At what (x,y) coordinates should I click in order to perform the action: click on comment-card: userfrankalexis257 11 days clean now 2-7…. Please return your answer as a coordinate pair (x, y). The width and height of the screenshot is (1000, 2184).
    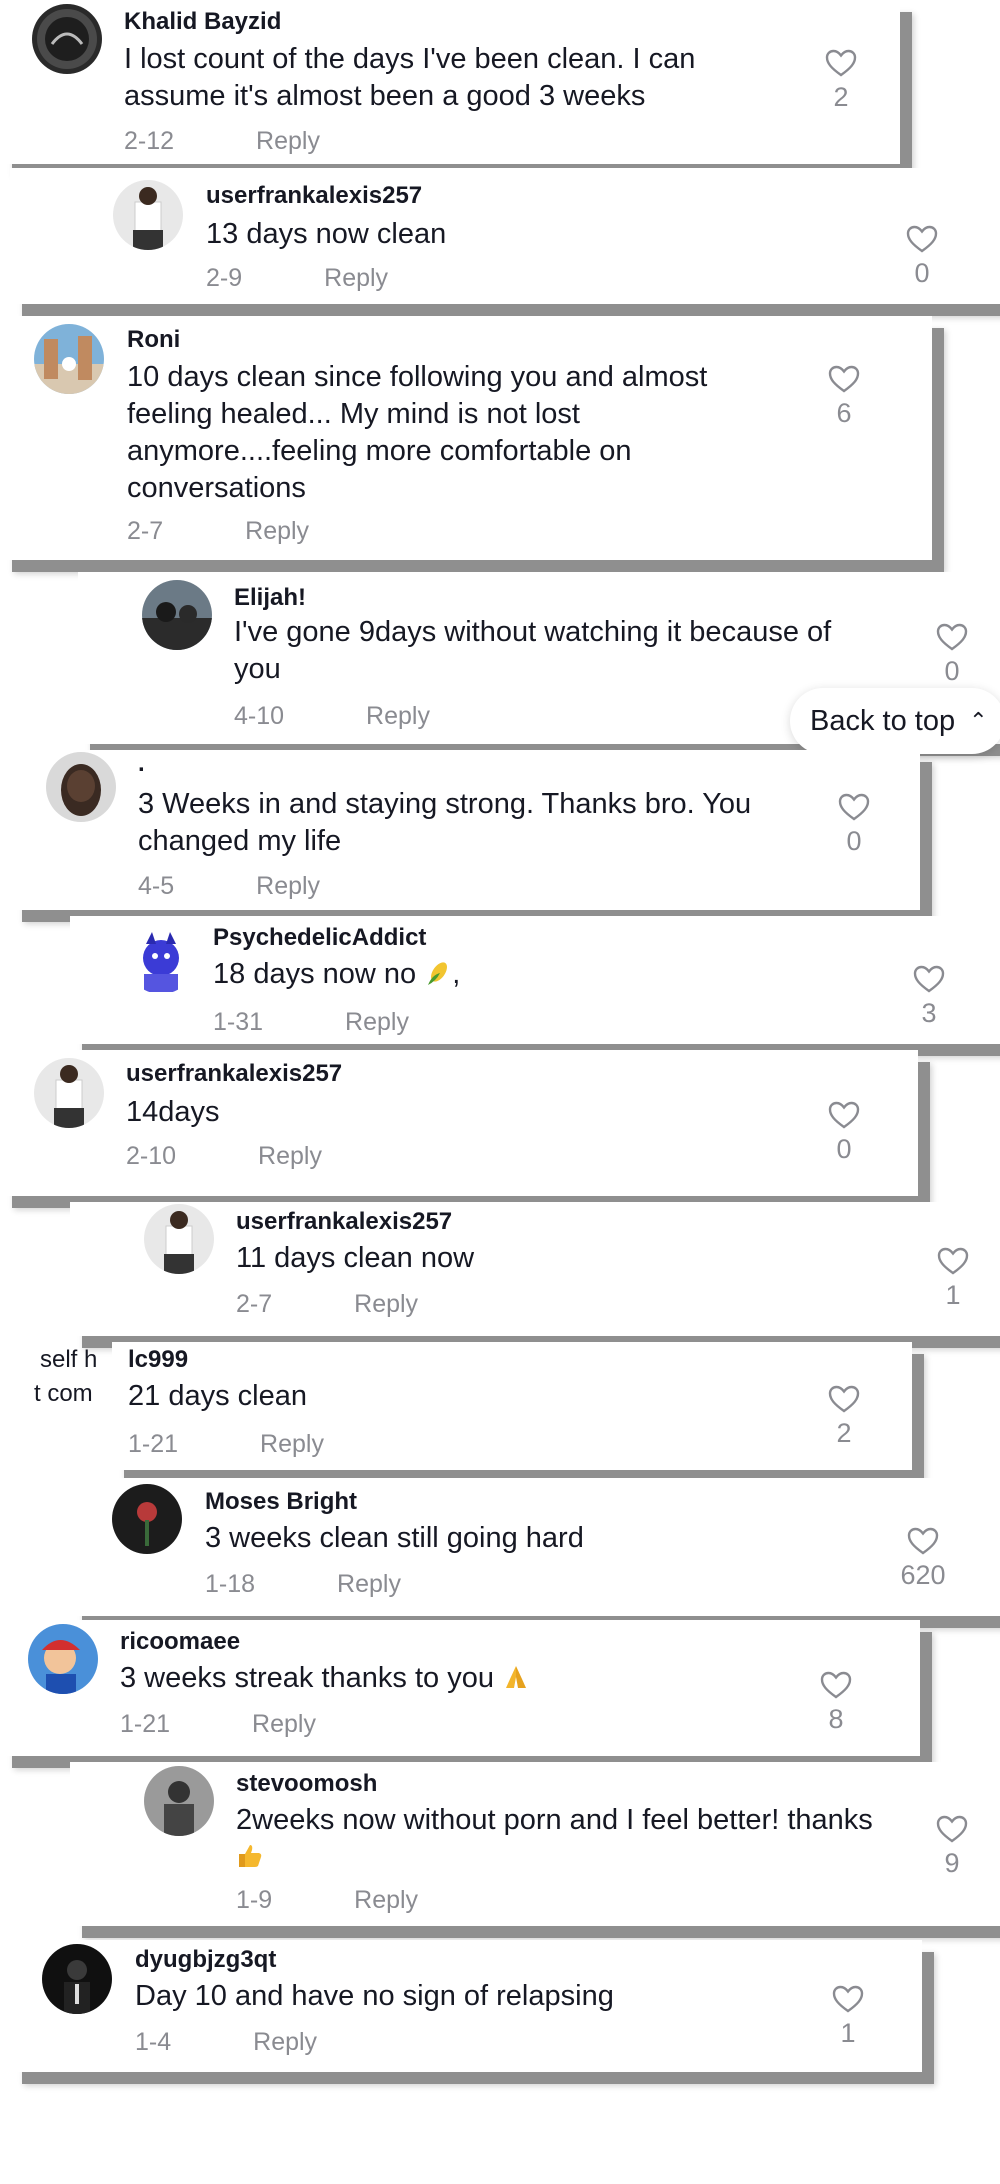
    Looking at the image, I should click on (535, 1269).